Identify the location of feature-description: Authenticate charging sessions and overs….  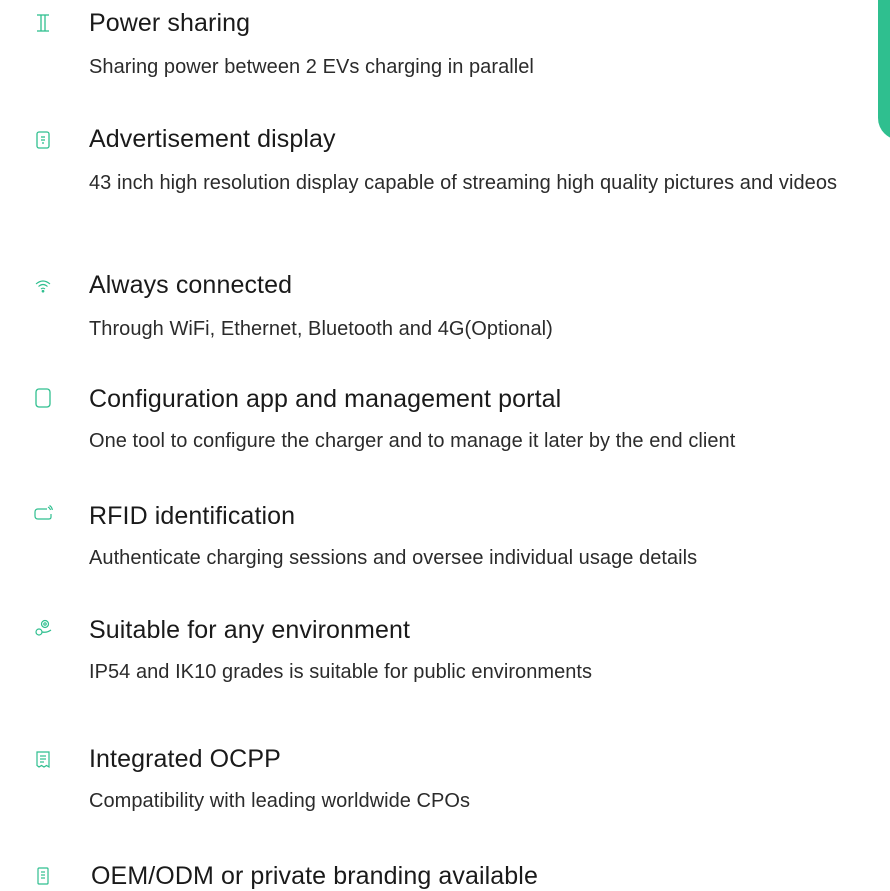
(393, 558).